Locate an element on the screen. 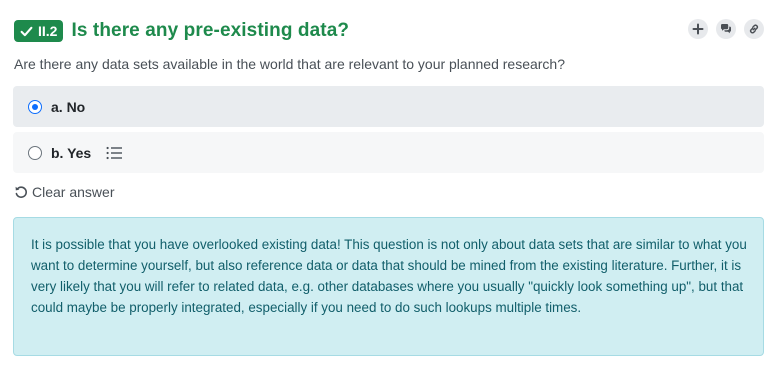 The height and width of the screenshot is (373, 778). link-icon is located at coordinates (754, 29).